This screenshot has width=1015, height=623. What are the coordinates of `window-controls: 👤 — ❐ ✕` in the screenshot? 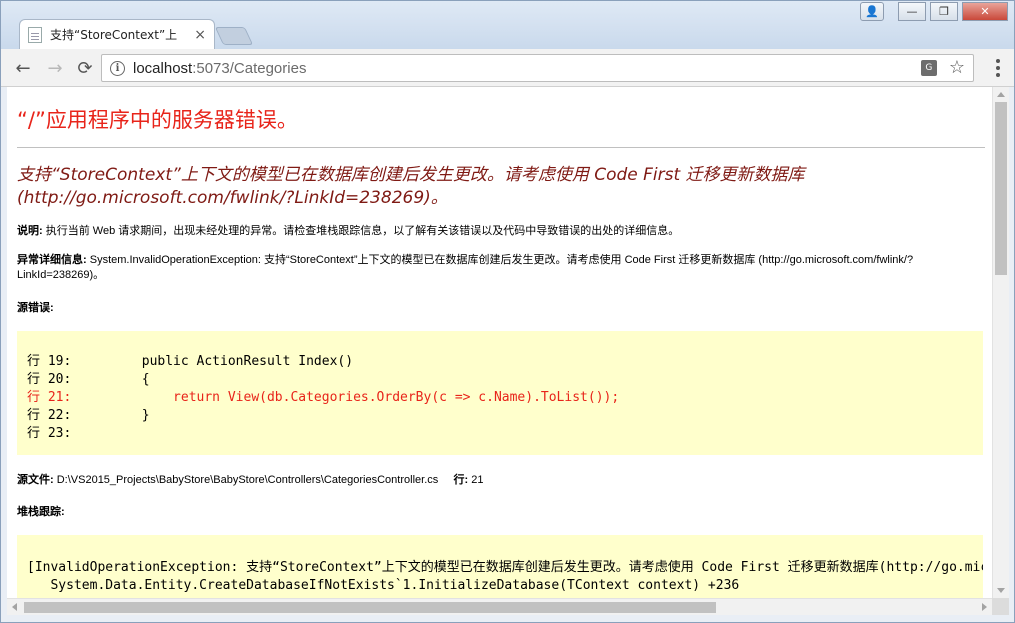 It's located at (934, 11).